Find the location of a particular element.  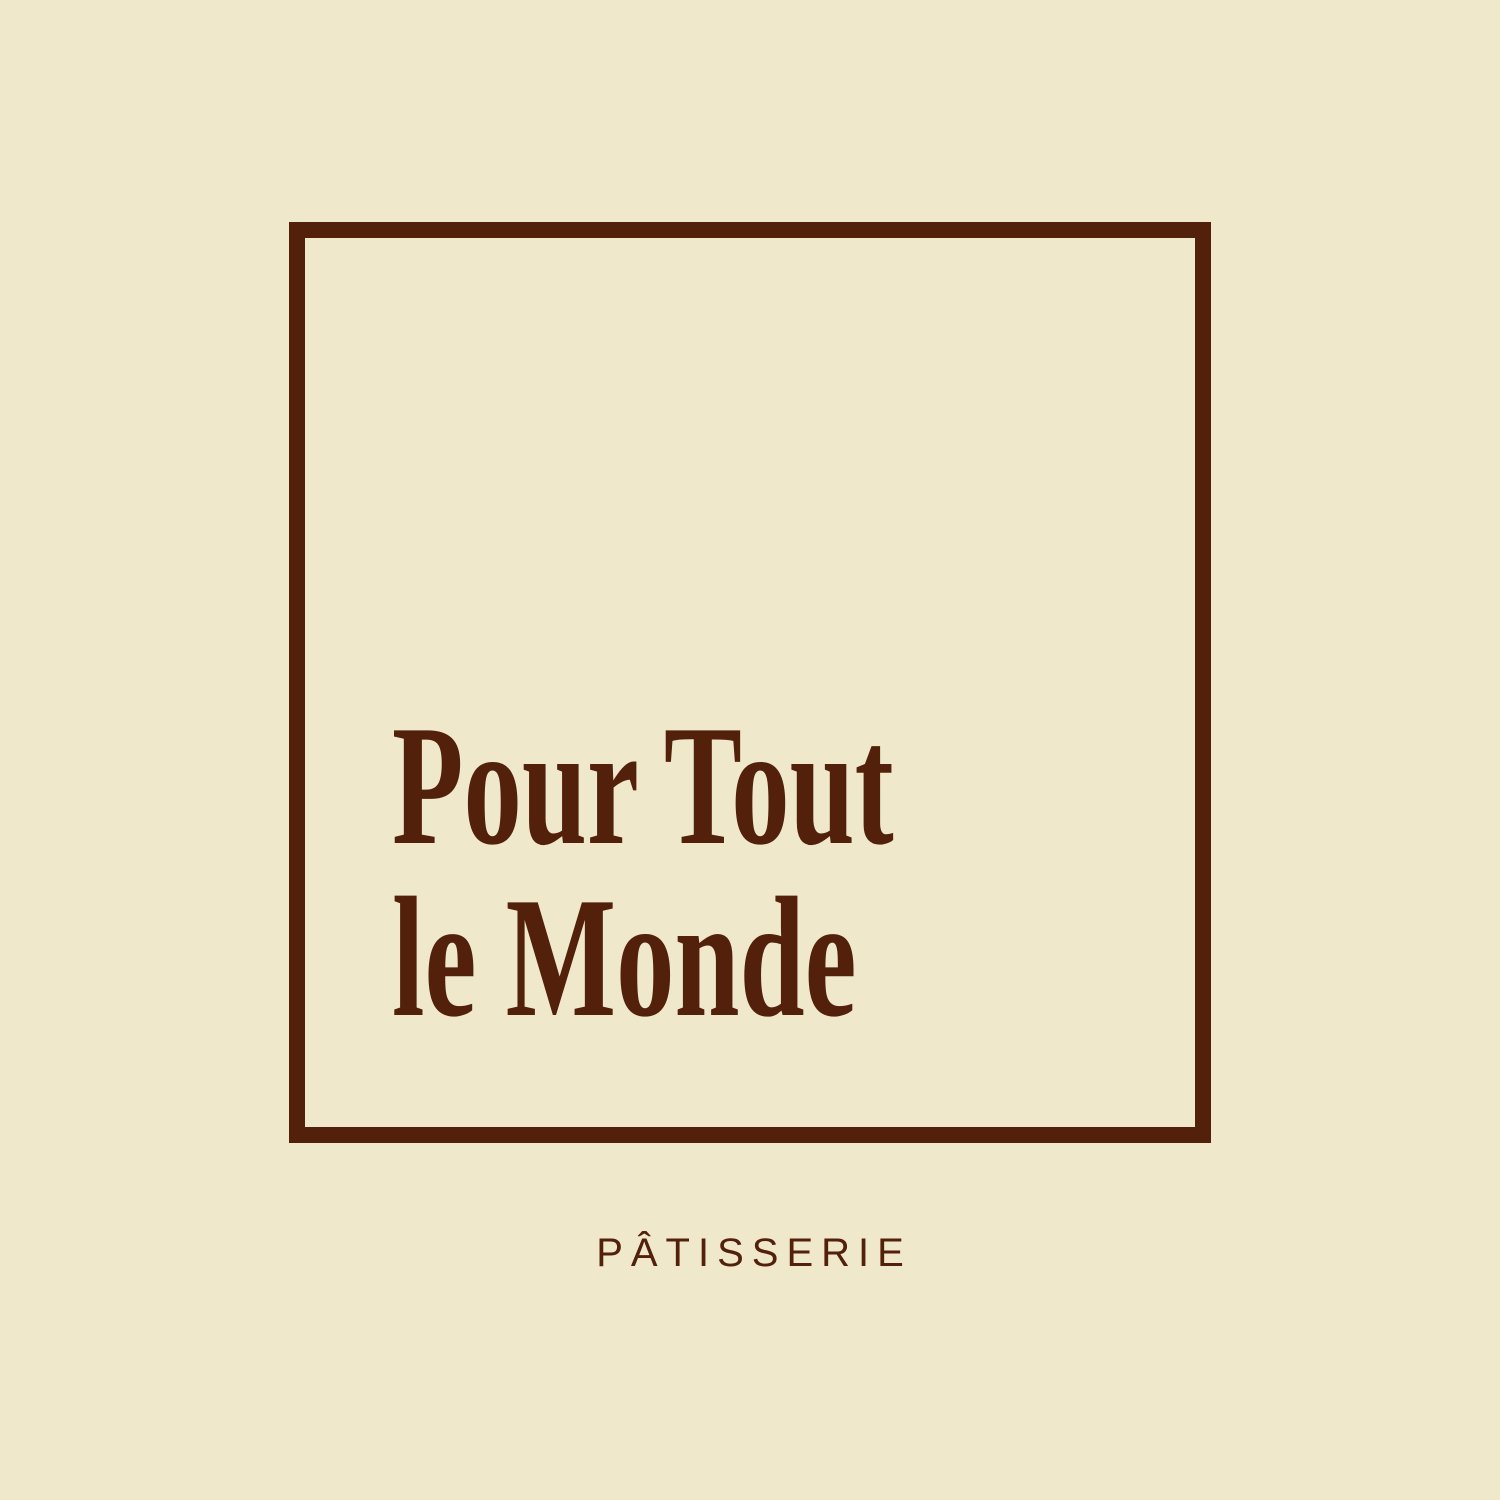

brand-name-line-2: le Monde is located at coordinates (624, 958).